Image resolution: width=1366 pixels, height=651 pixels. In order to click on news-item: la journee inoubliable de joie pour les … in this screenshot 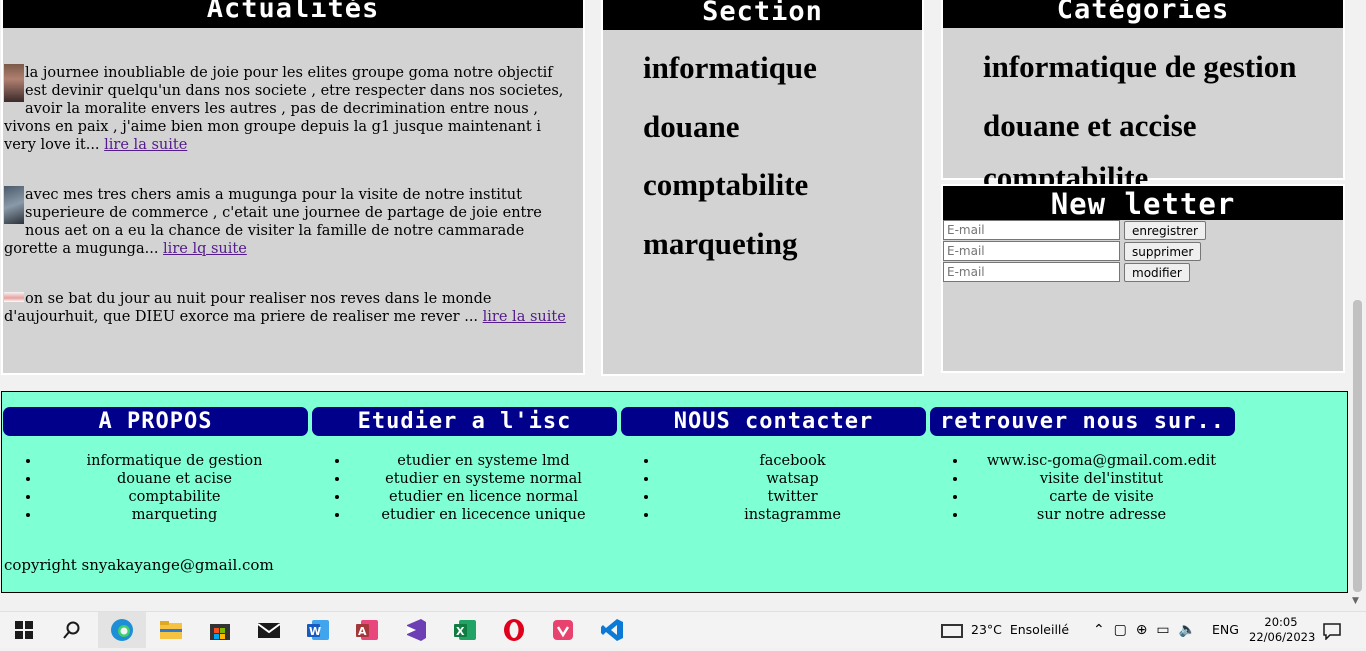, I will do `click(290, 109)`.